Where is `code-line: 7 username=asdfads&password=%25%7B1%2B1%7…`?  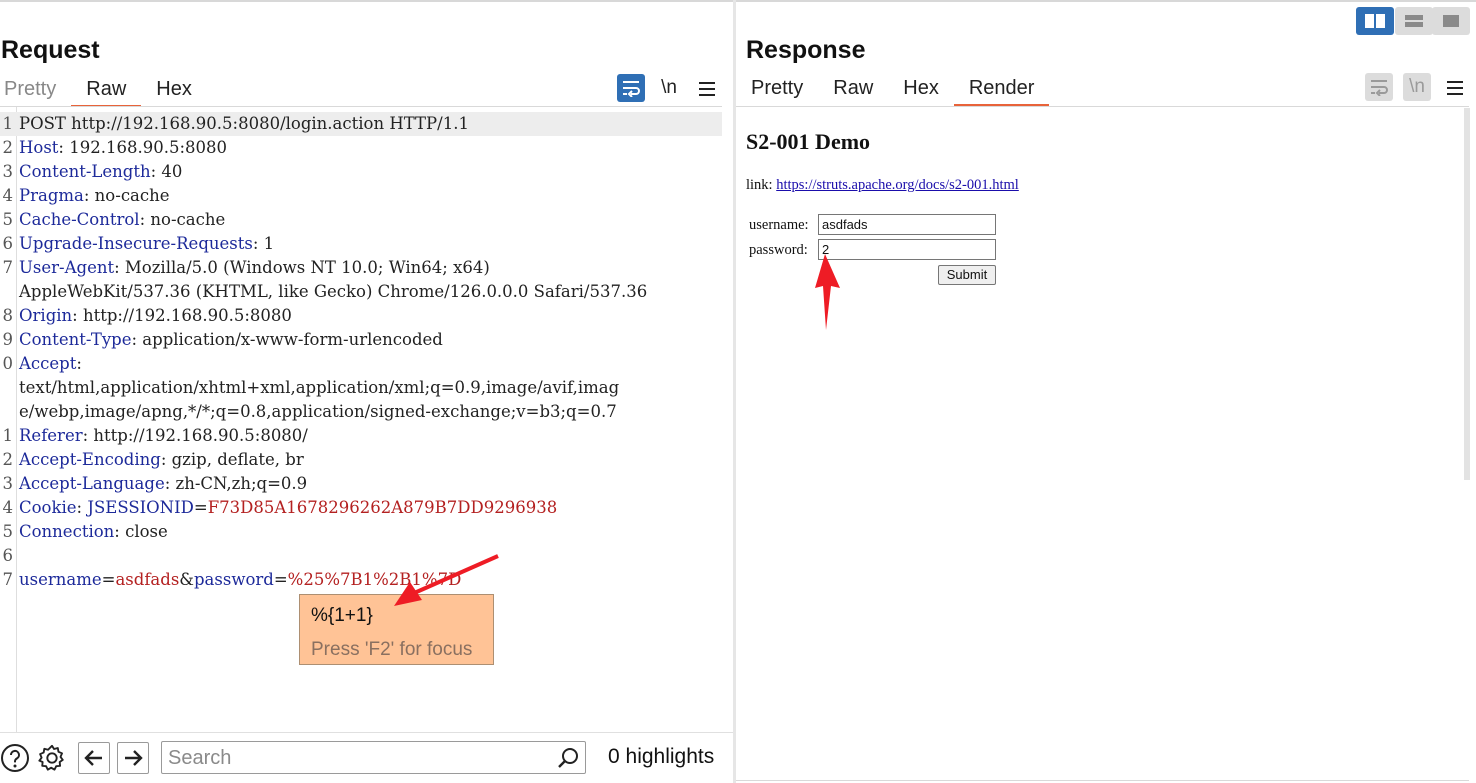 code-line: 7 username=asdfads&password=%25%7B1%2B1%7… is located at coordinates (361, 580).